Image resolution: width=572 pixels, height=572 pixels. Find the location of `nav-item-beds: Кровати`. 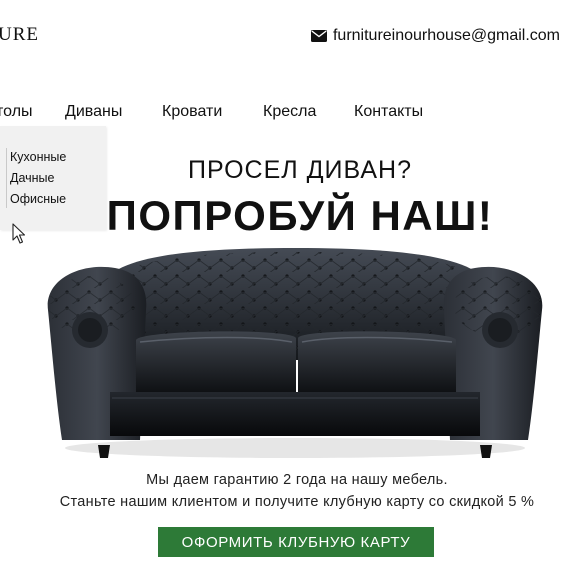

nav-item-beds: Кровати is located at coordinates (192, 112).